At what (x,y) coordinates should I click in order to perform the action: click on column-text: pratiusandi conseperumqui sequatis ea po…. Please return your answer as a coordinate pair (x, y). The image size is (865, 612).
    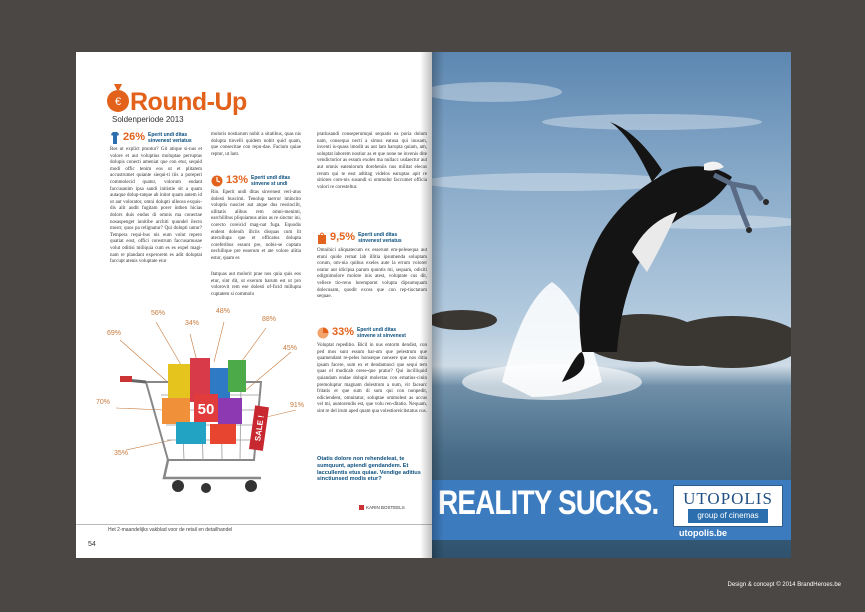
    Looking at the image, I should click on (372, 161).